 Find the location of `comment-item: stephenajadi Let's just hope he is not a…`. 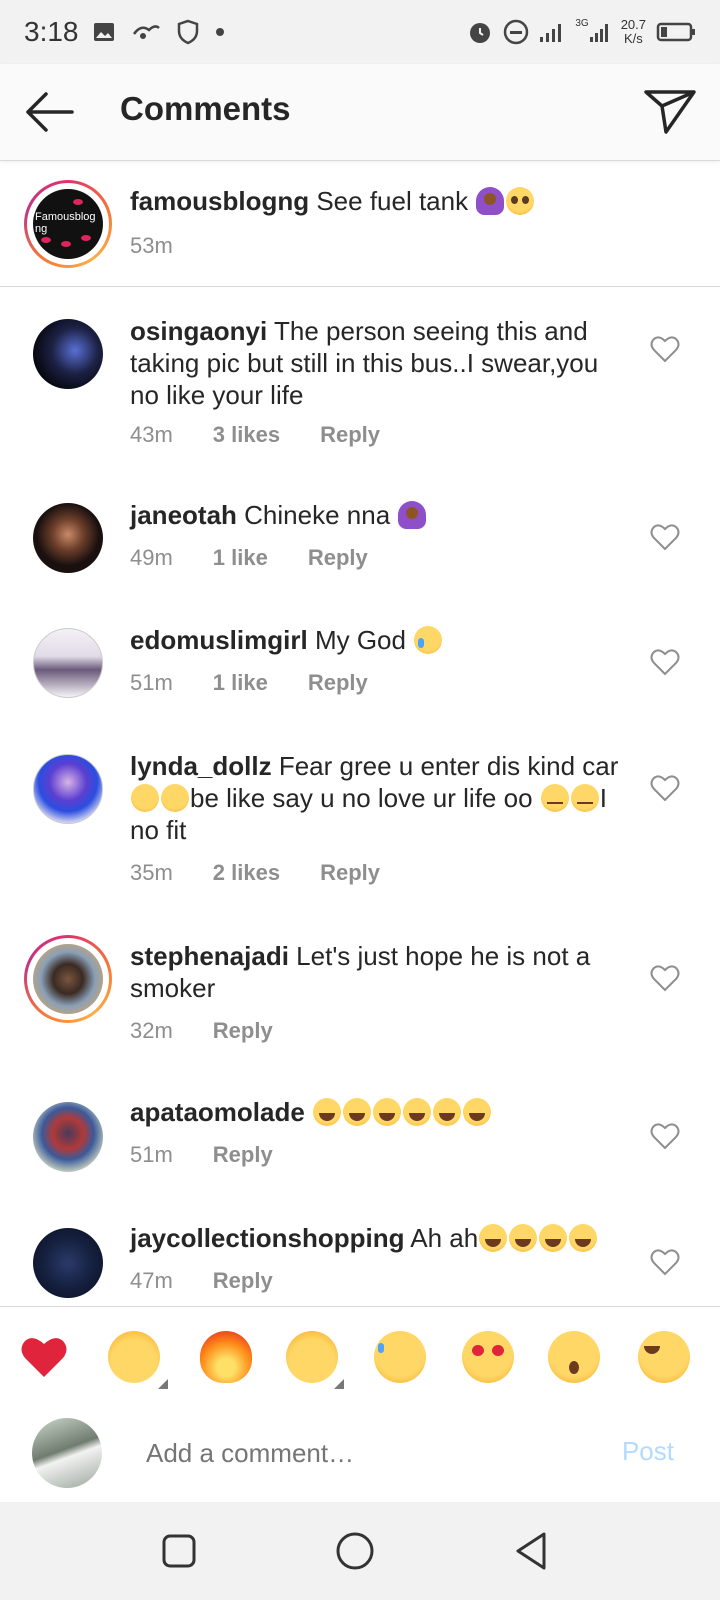

comment-item: stephenajadi Let's just hope he is not a… is located at coordinates (360, 997).